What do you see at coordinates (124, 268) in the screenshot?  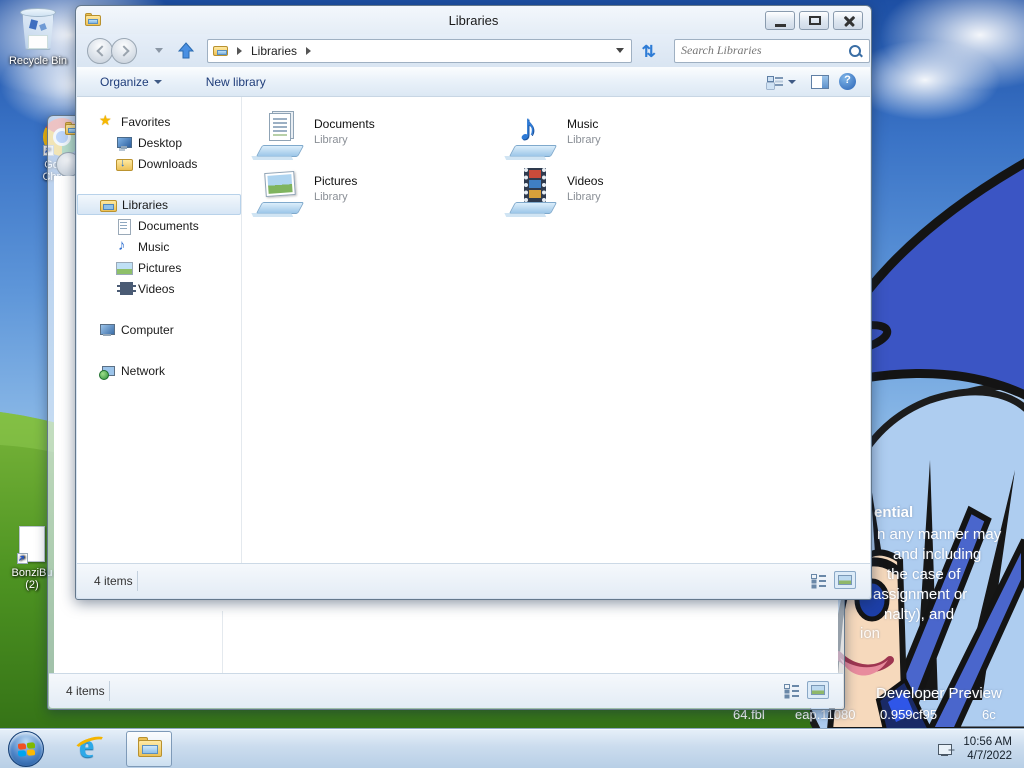 I see `picture-icon` at bounding box center [124, 268].